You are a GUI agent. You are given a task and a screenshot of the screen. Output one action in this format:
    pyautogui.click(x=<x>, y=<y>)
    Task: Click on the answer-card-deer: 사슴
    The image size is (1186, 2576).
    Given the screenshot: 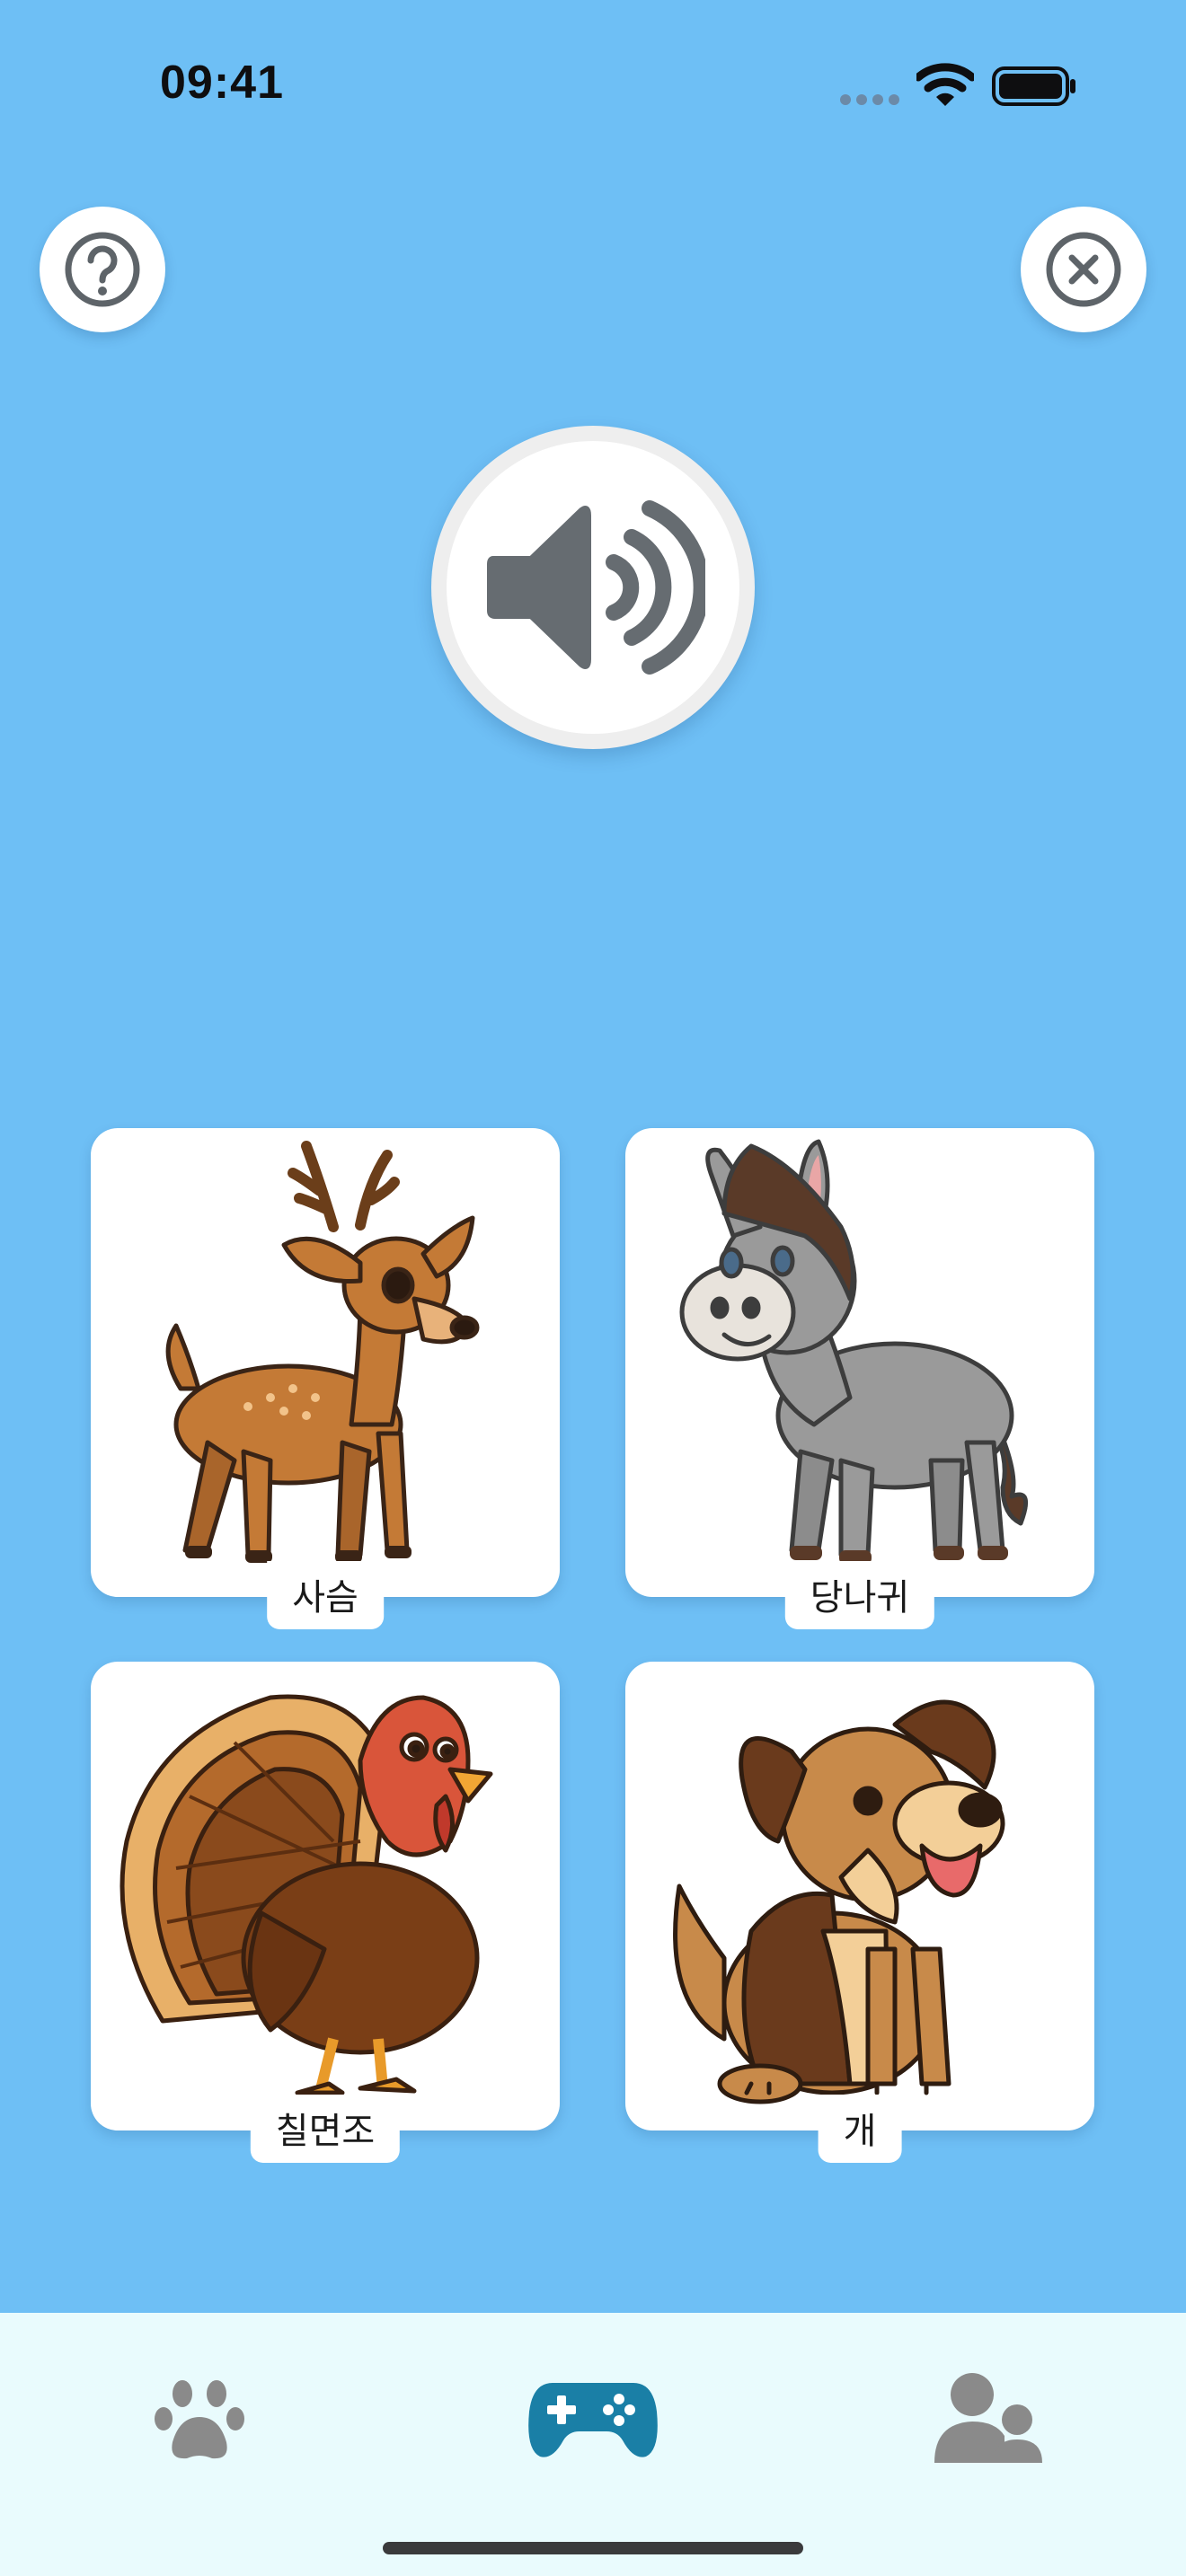 What is the action you would take?
    pyautogui.click(x=325, y=1378)
    